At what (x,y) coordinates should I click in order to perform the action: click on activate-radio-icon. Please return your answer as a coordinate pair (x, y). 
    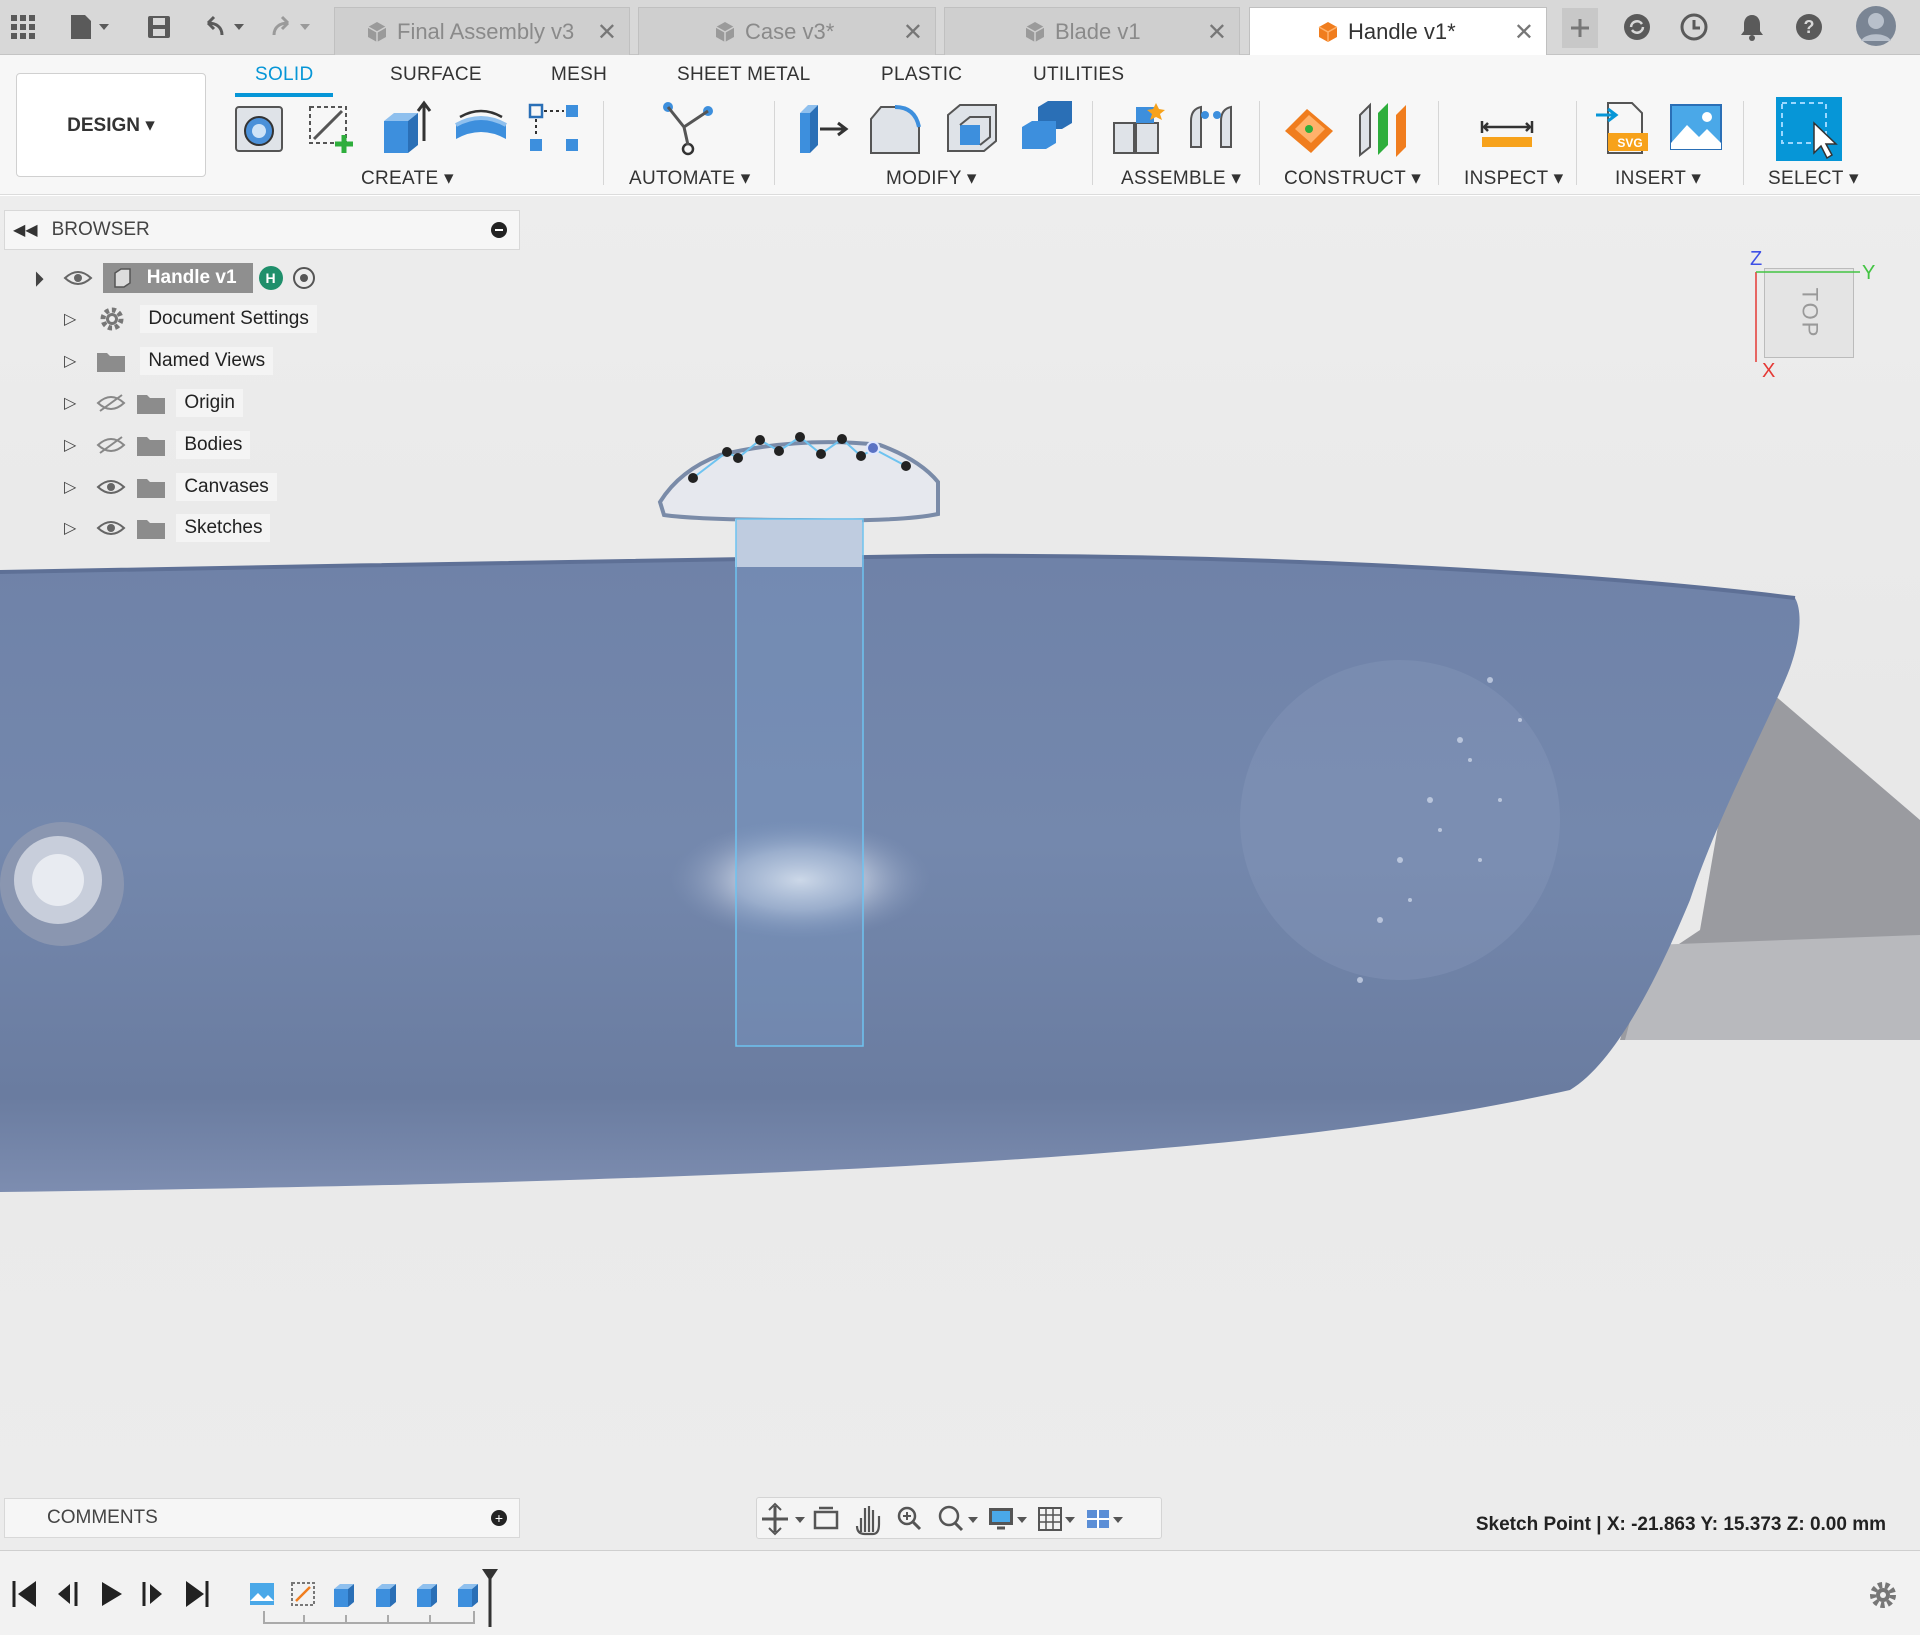
    Looking at the image, I should click on (303, 278).